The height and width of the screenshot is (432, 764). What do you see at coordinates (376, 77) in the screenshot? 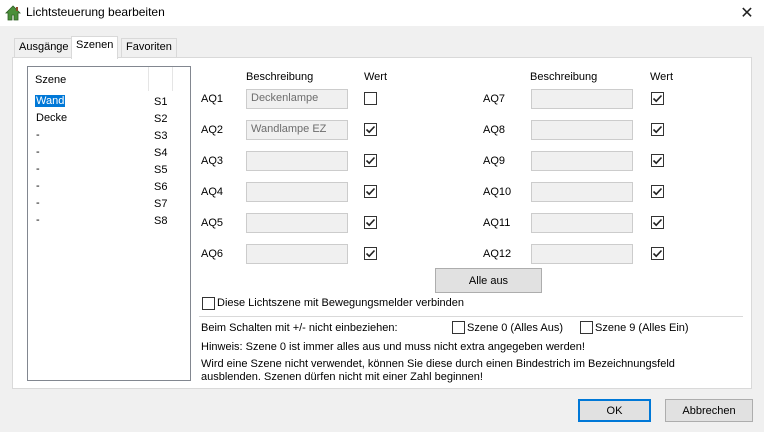
I see `value-header-left: Wert` at bounding box center [376, 77].